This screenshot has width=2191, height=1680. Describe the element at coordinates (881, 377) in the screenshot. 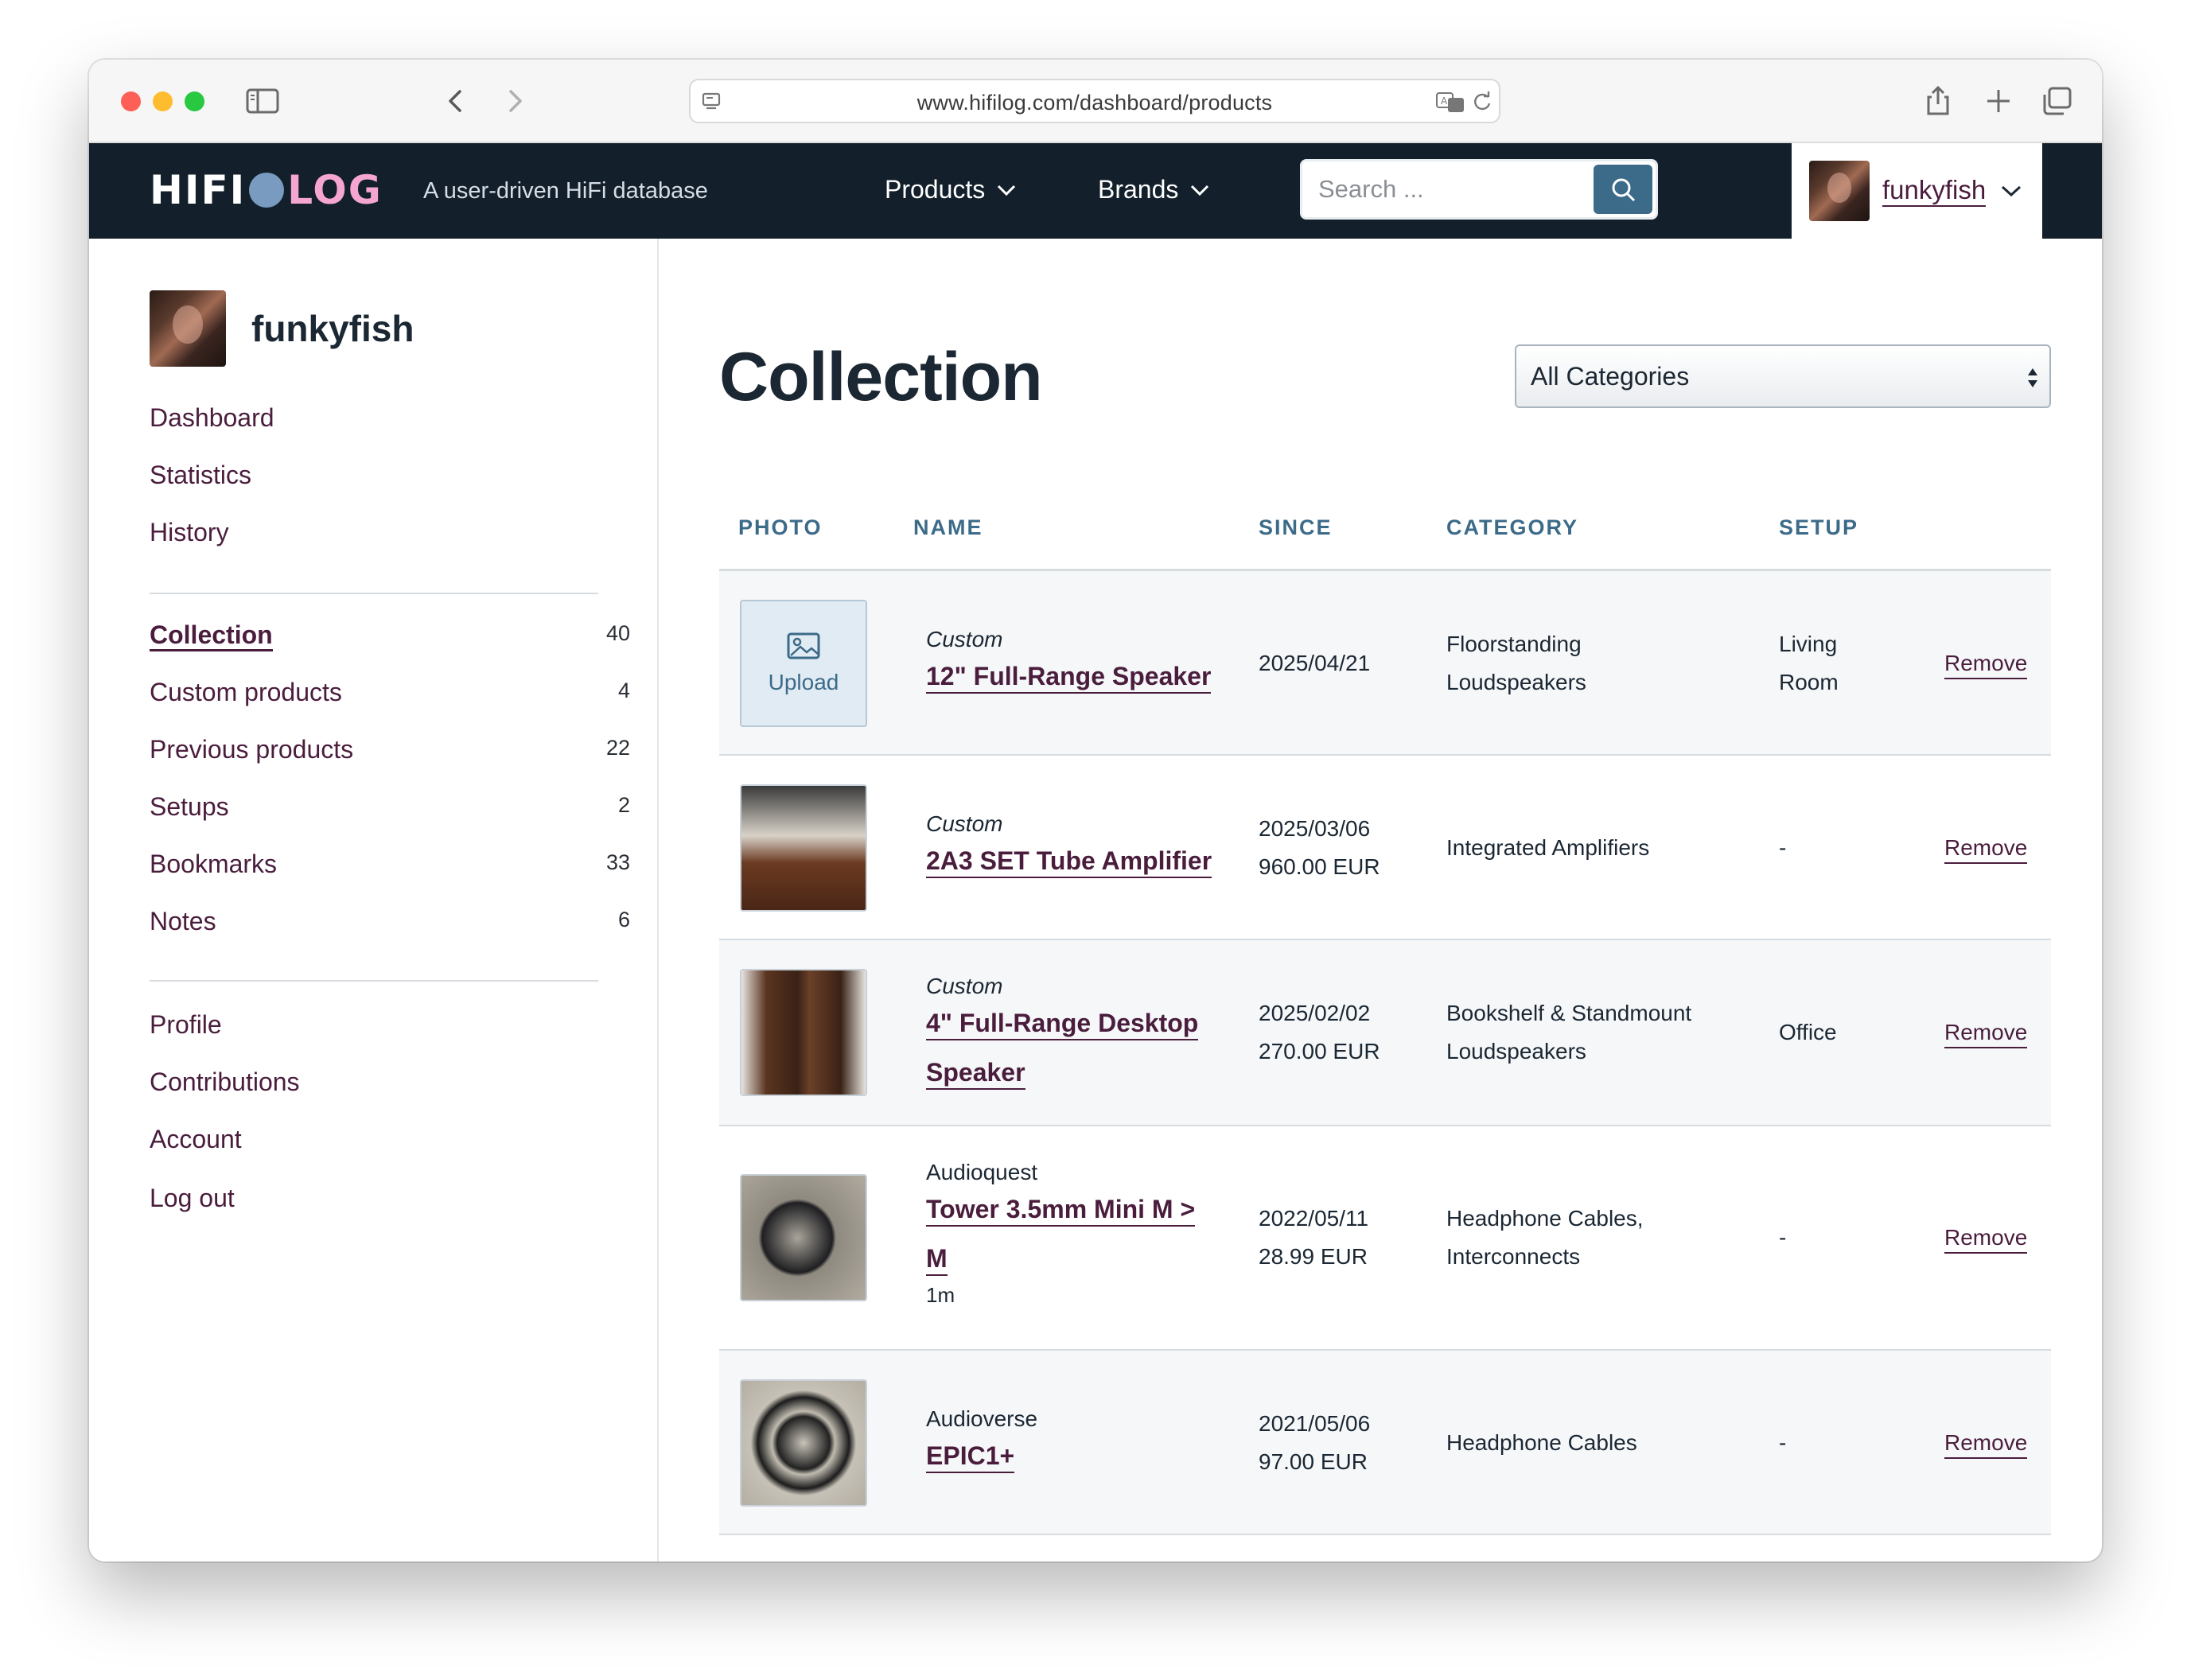

I see `page-title: Collection` at that location.